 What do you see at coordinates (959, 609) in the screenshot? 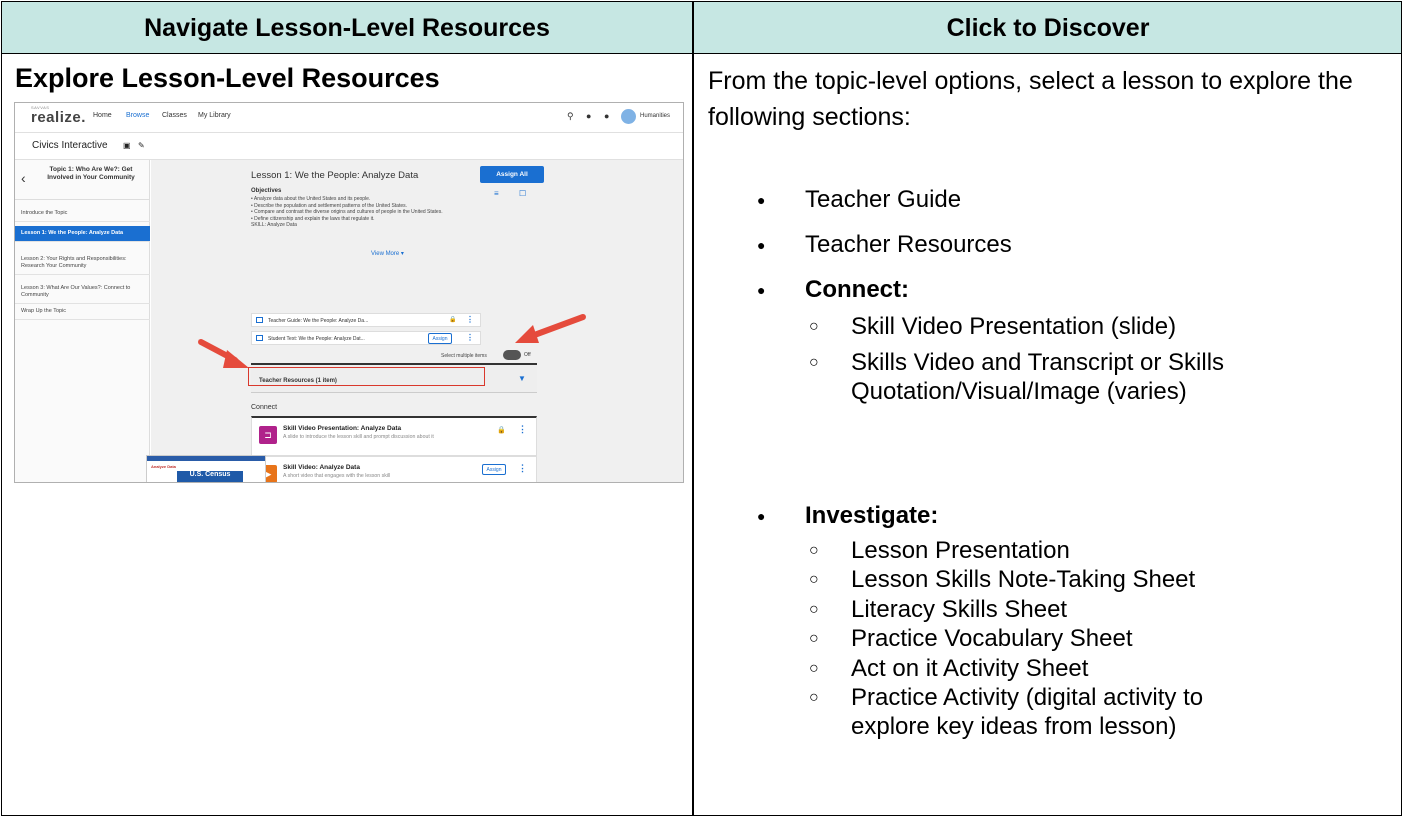
I see `sub-text: Literacy Skills Sheet` at bounding box center [959, 609].